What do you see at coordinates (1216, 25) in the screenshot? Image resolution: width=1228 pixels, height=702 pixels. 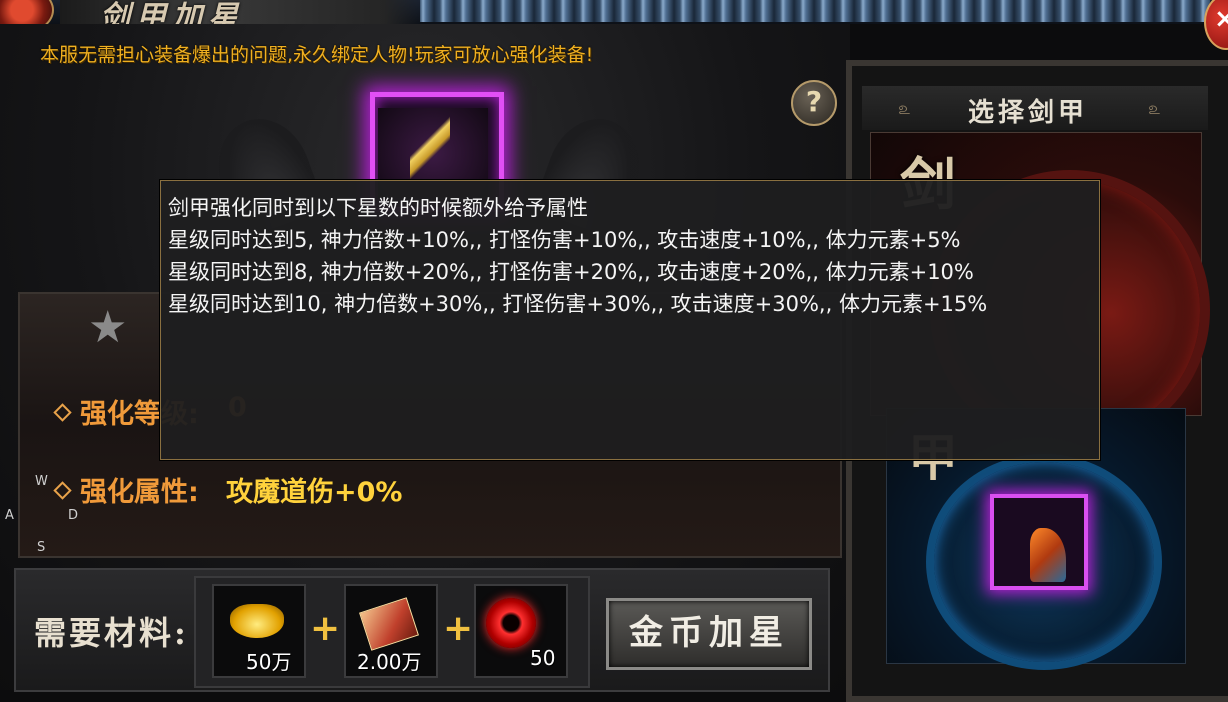 I see `close-button: ×` at bounding box center [1216, 25].